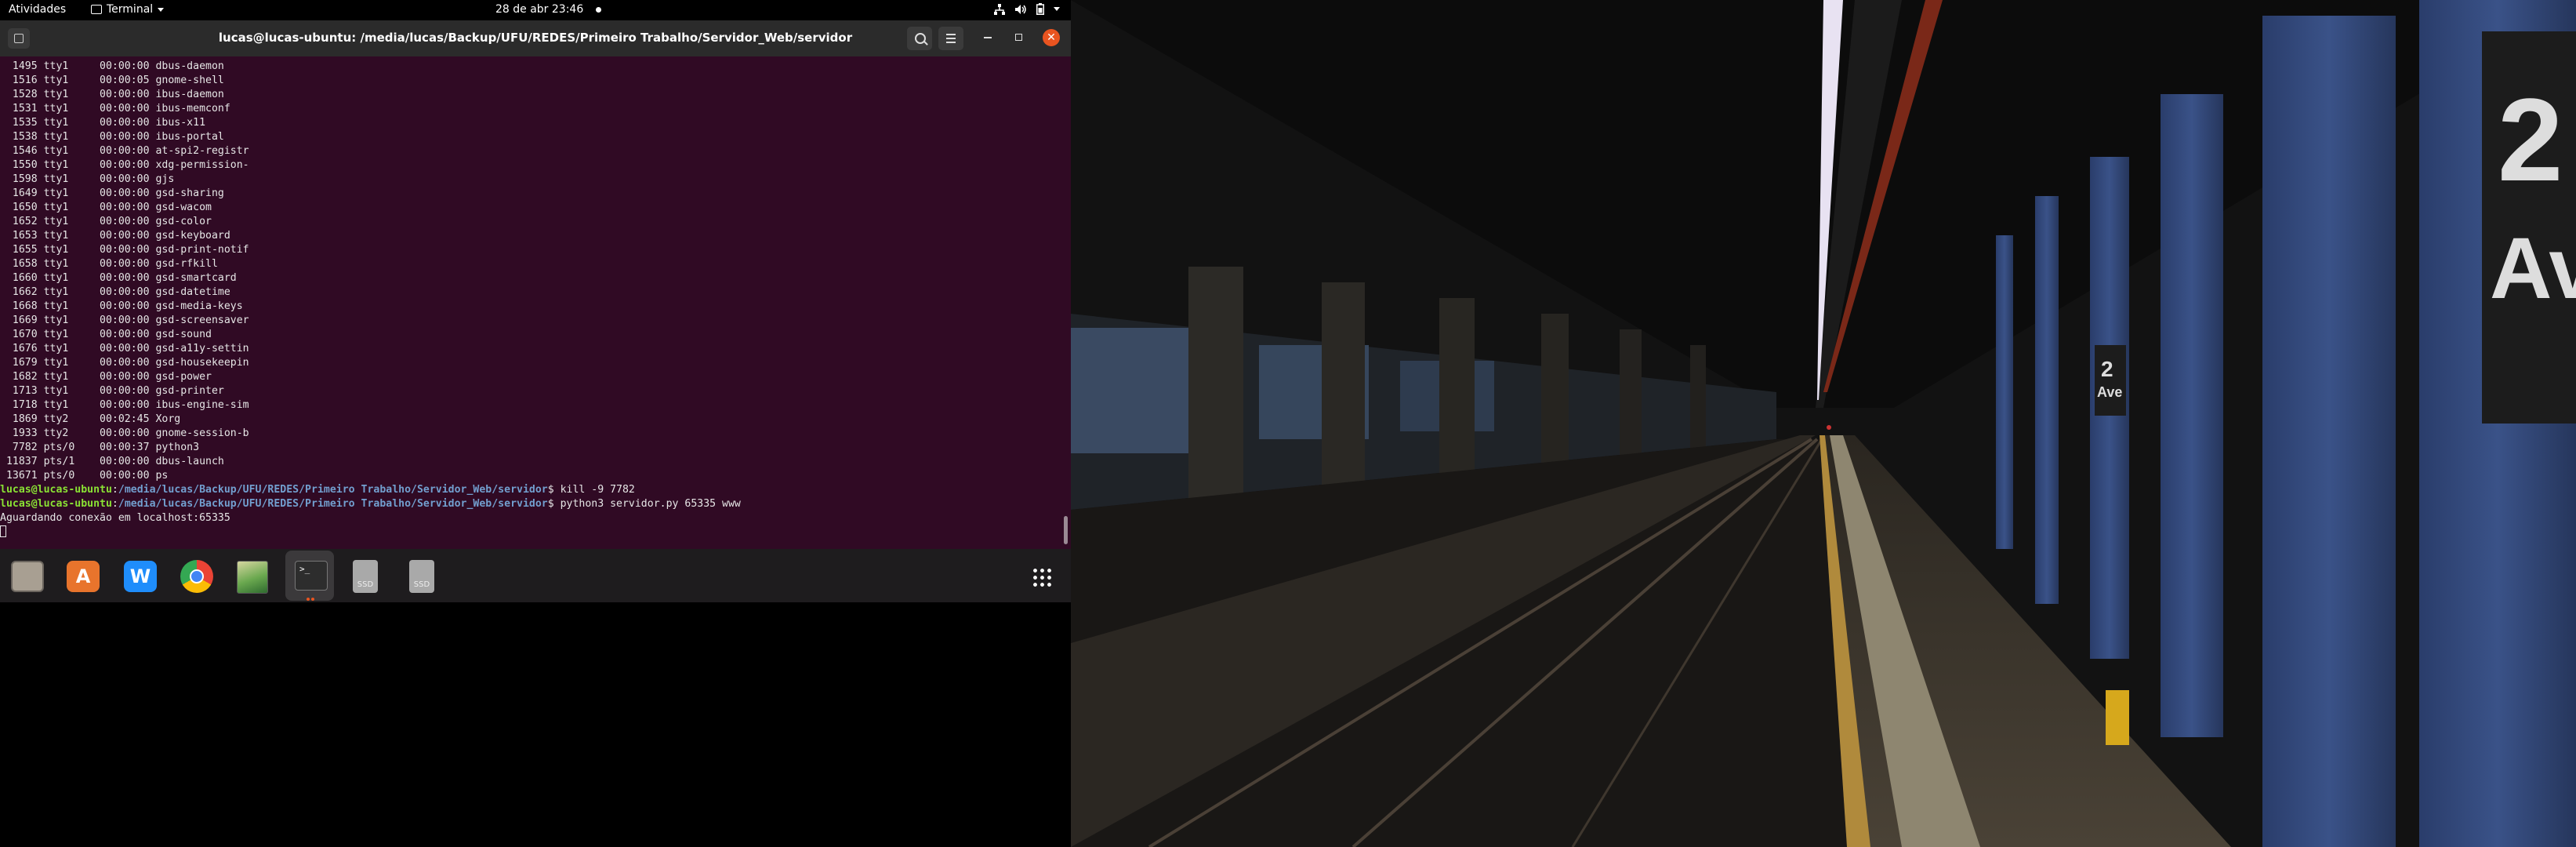 The image size is (2576, 847). I want to click on app-menu-label: Terminal, so click(130, 9).